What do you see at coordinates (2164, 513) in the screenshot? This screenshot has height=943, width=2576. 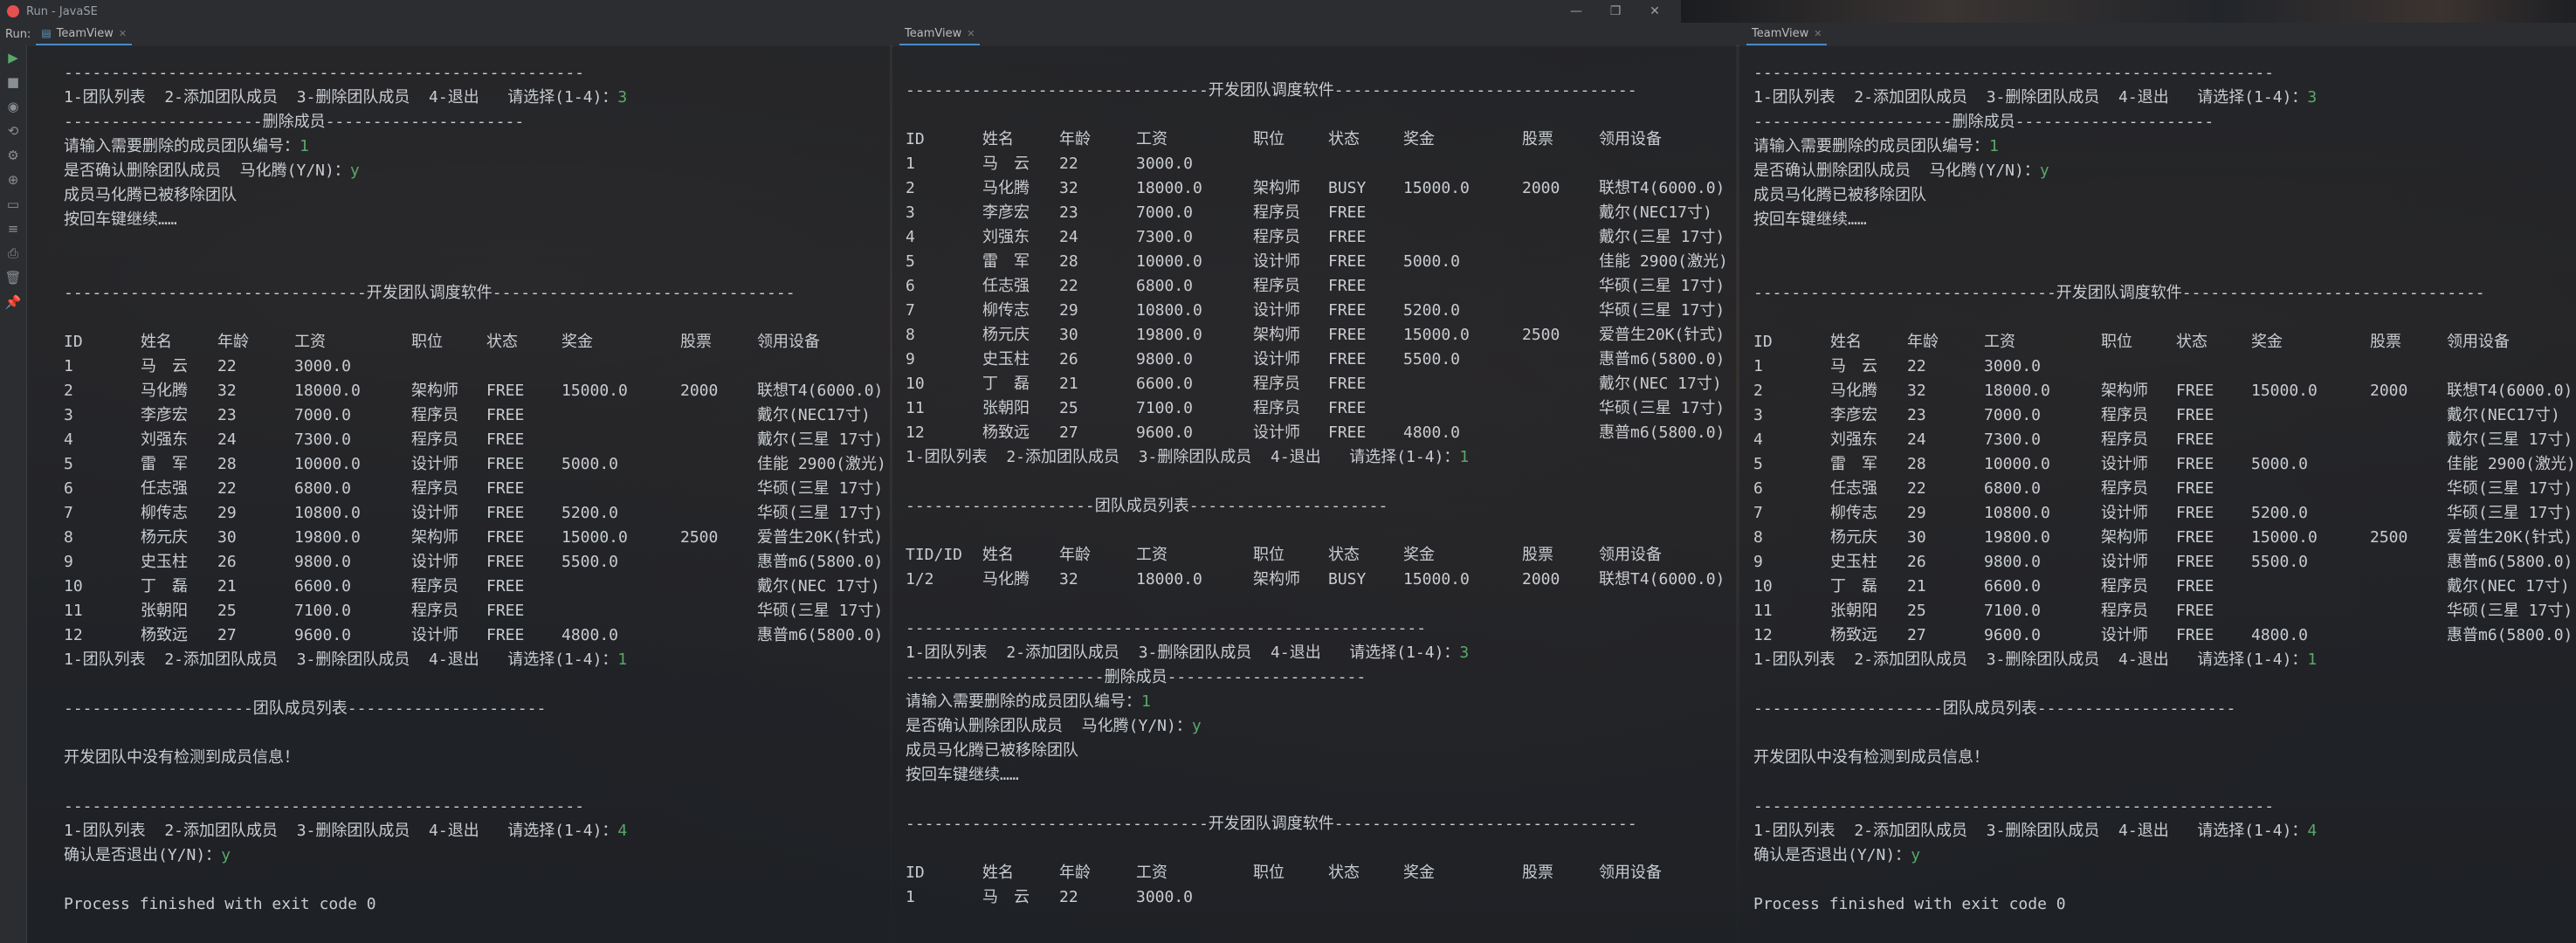 I see `table-row: 7 柳传志 29 10800.0 设计师 FREE 5200.0 华硕(三星 17寸)` at bounding box center [2164, 513].